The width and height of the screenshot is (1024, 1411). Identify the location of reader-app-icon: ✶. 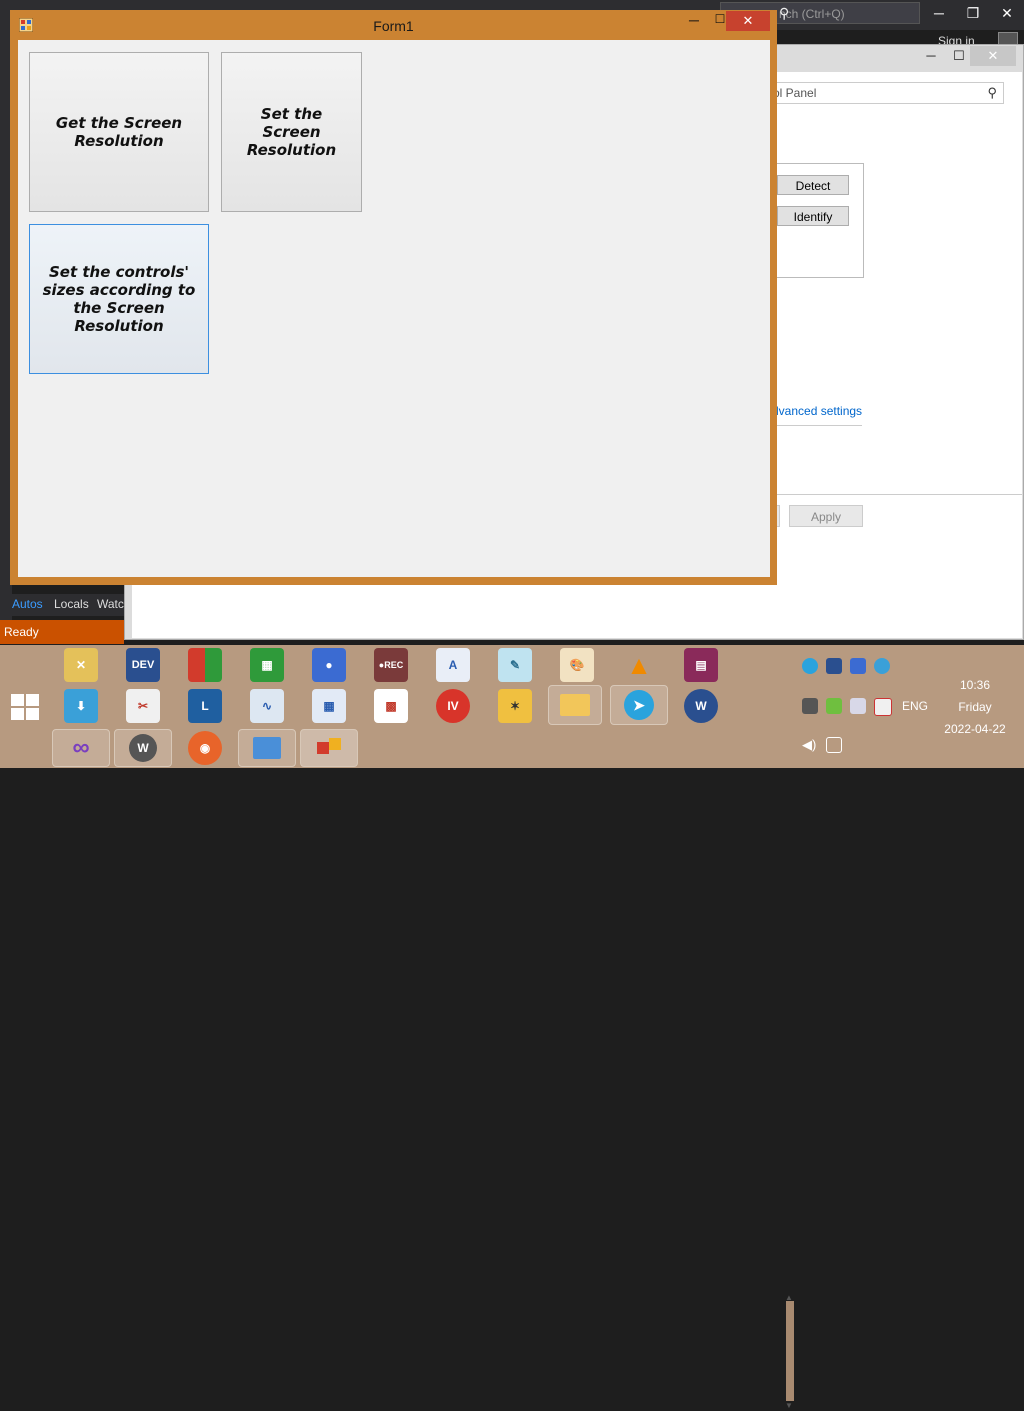
(515, 706).